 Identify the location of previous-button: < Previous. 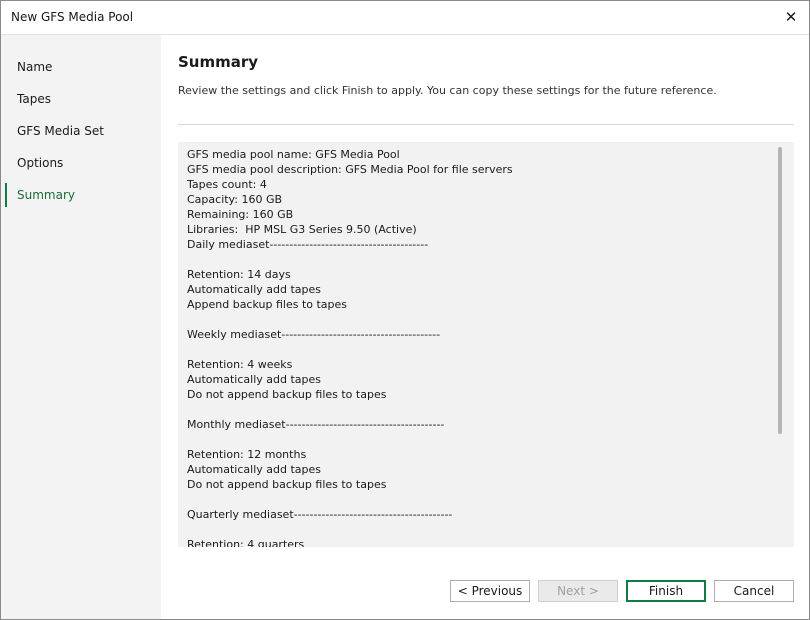
(490, 591).